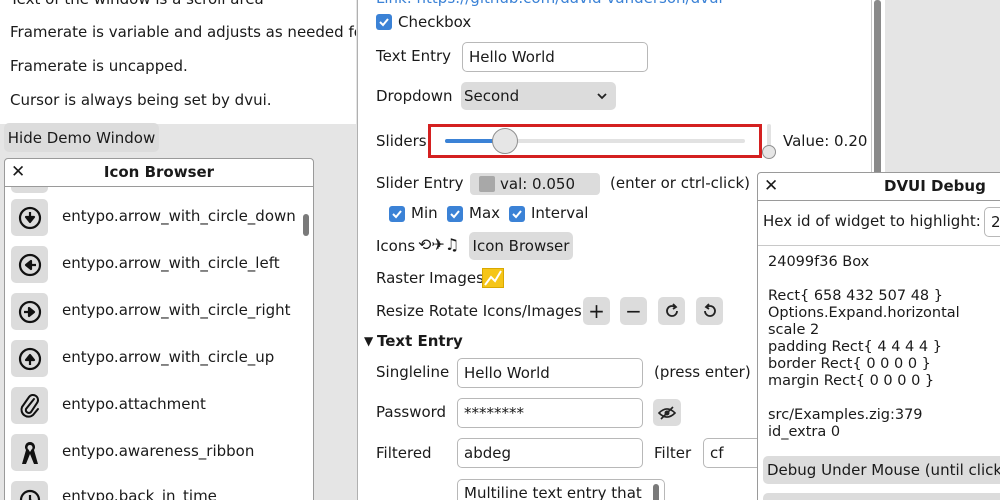 This screenshot has width=1000, height=500. What do you see at coordinates (430, 278) in the screenshot?
I see `raster-images-label: Raster Images` at bounding box center [430, 278].